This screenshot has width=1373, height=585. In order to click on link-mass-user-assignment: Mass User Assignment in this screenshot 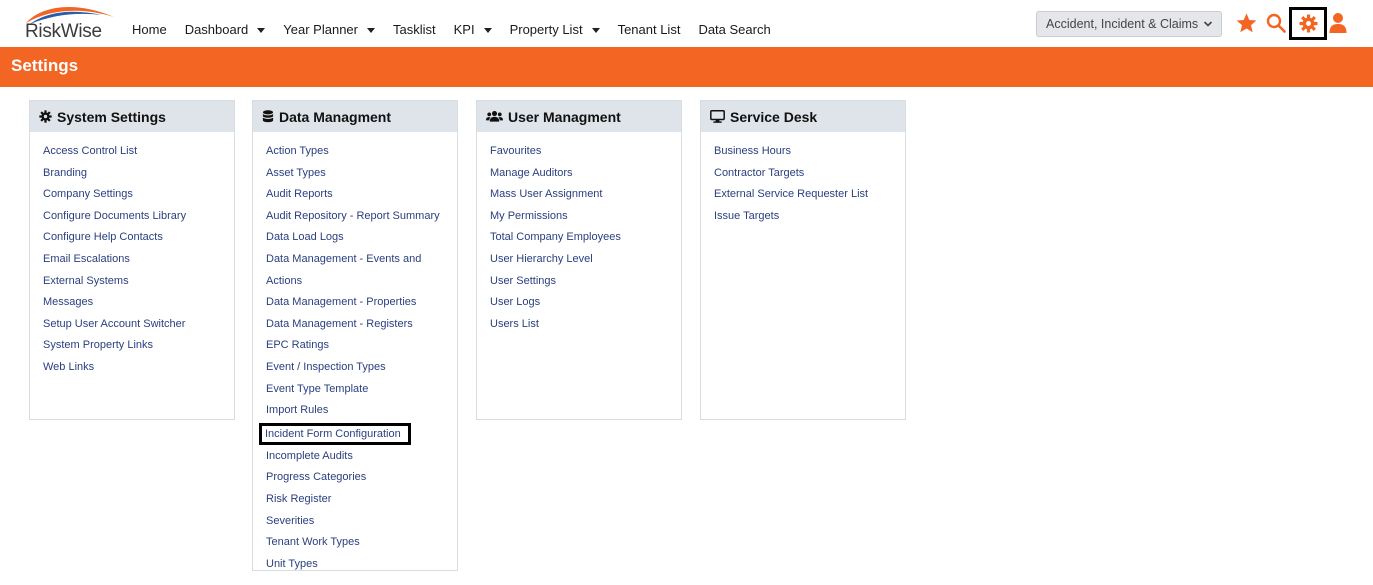, I will do `click(585, 195)`.